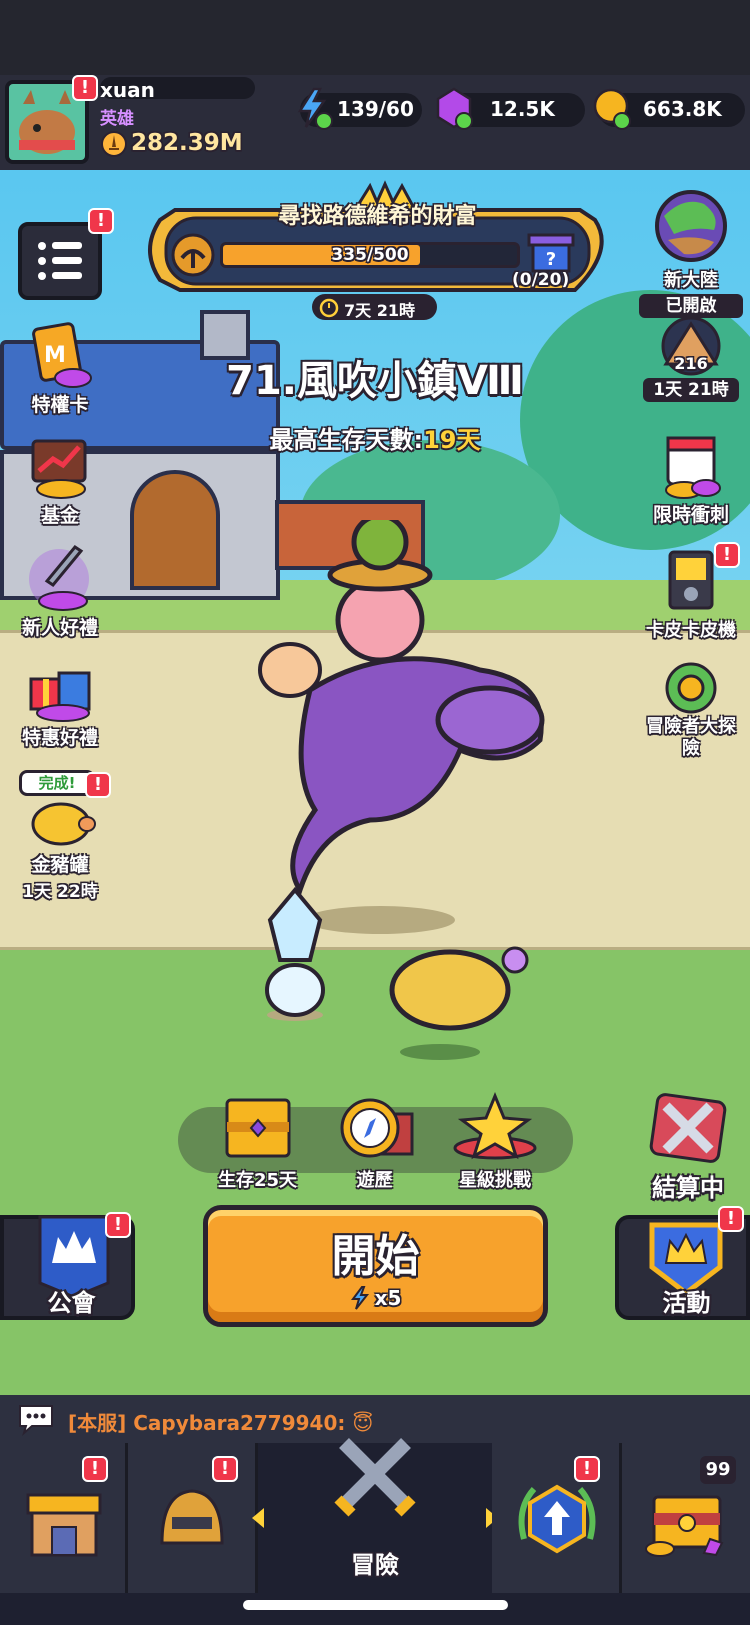  Describe the element at coordinates (59, 516) in the screenshot. I see `fund-label: 基金` at that location.